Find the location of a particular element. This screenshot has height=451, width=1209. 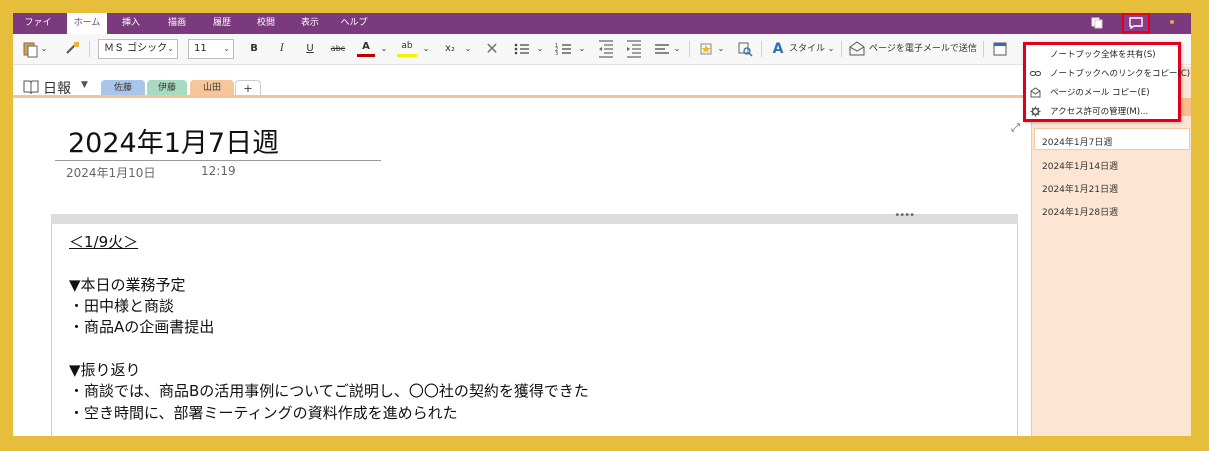

menu-item-email-copy: ページのメール コピー(E) is located at coordinates (1102, 92).